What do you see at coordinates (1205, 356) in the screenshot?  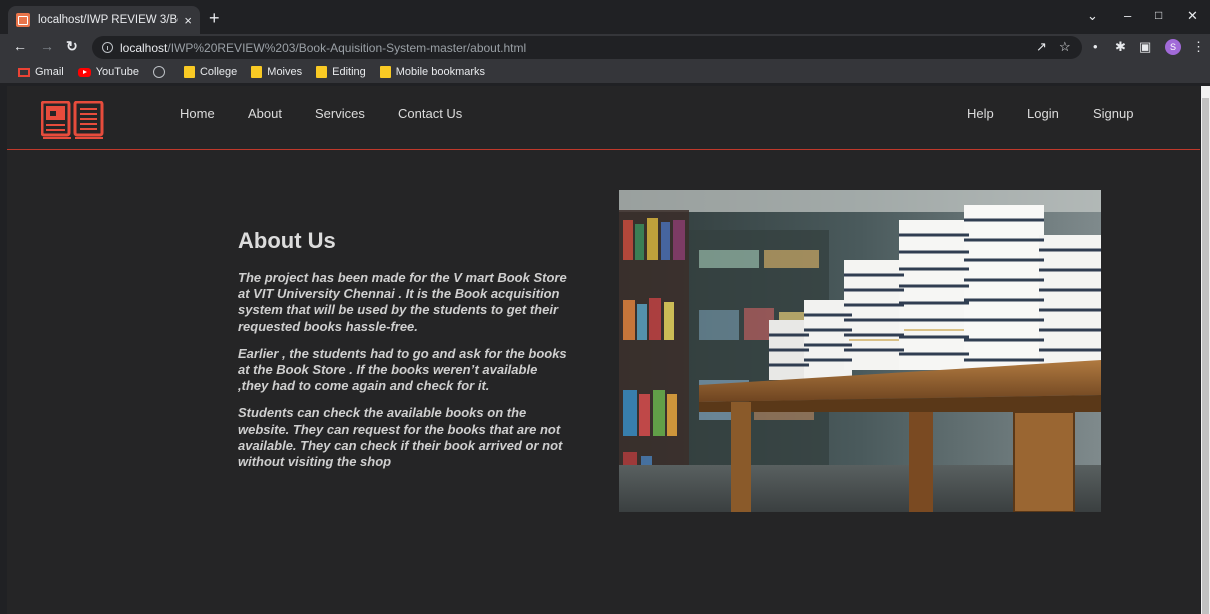 I see `scrollbar-thumb` at bounding box center [1205, 356].